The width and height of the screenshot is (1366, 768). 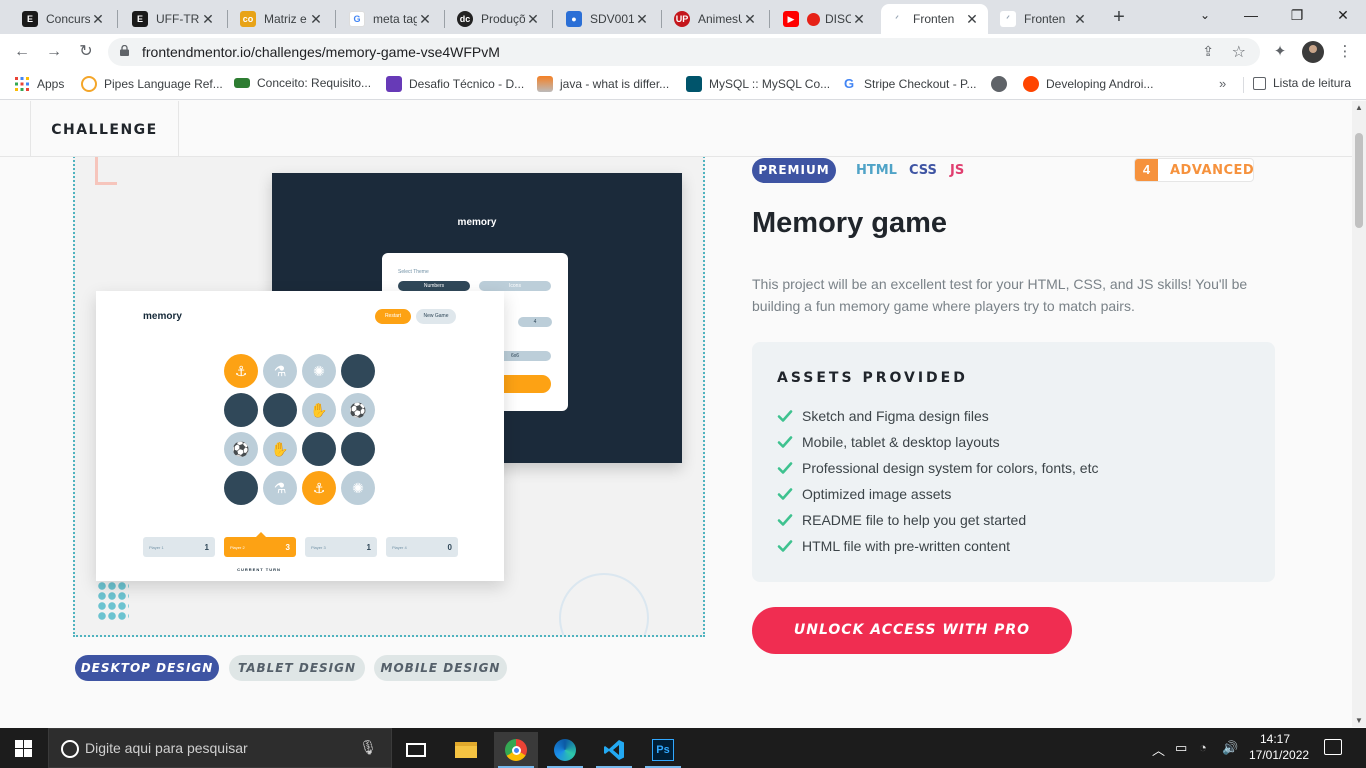 I want to click on browser-tab: ● SDV001 ✕, so click(x=608, y=19).